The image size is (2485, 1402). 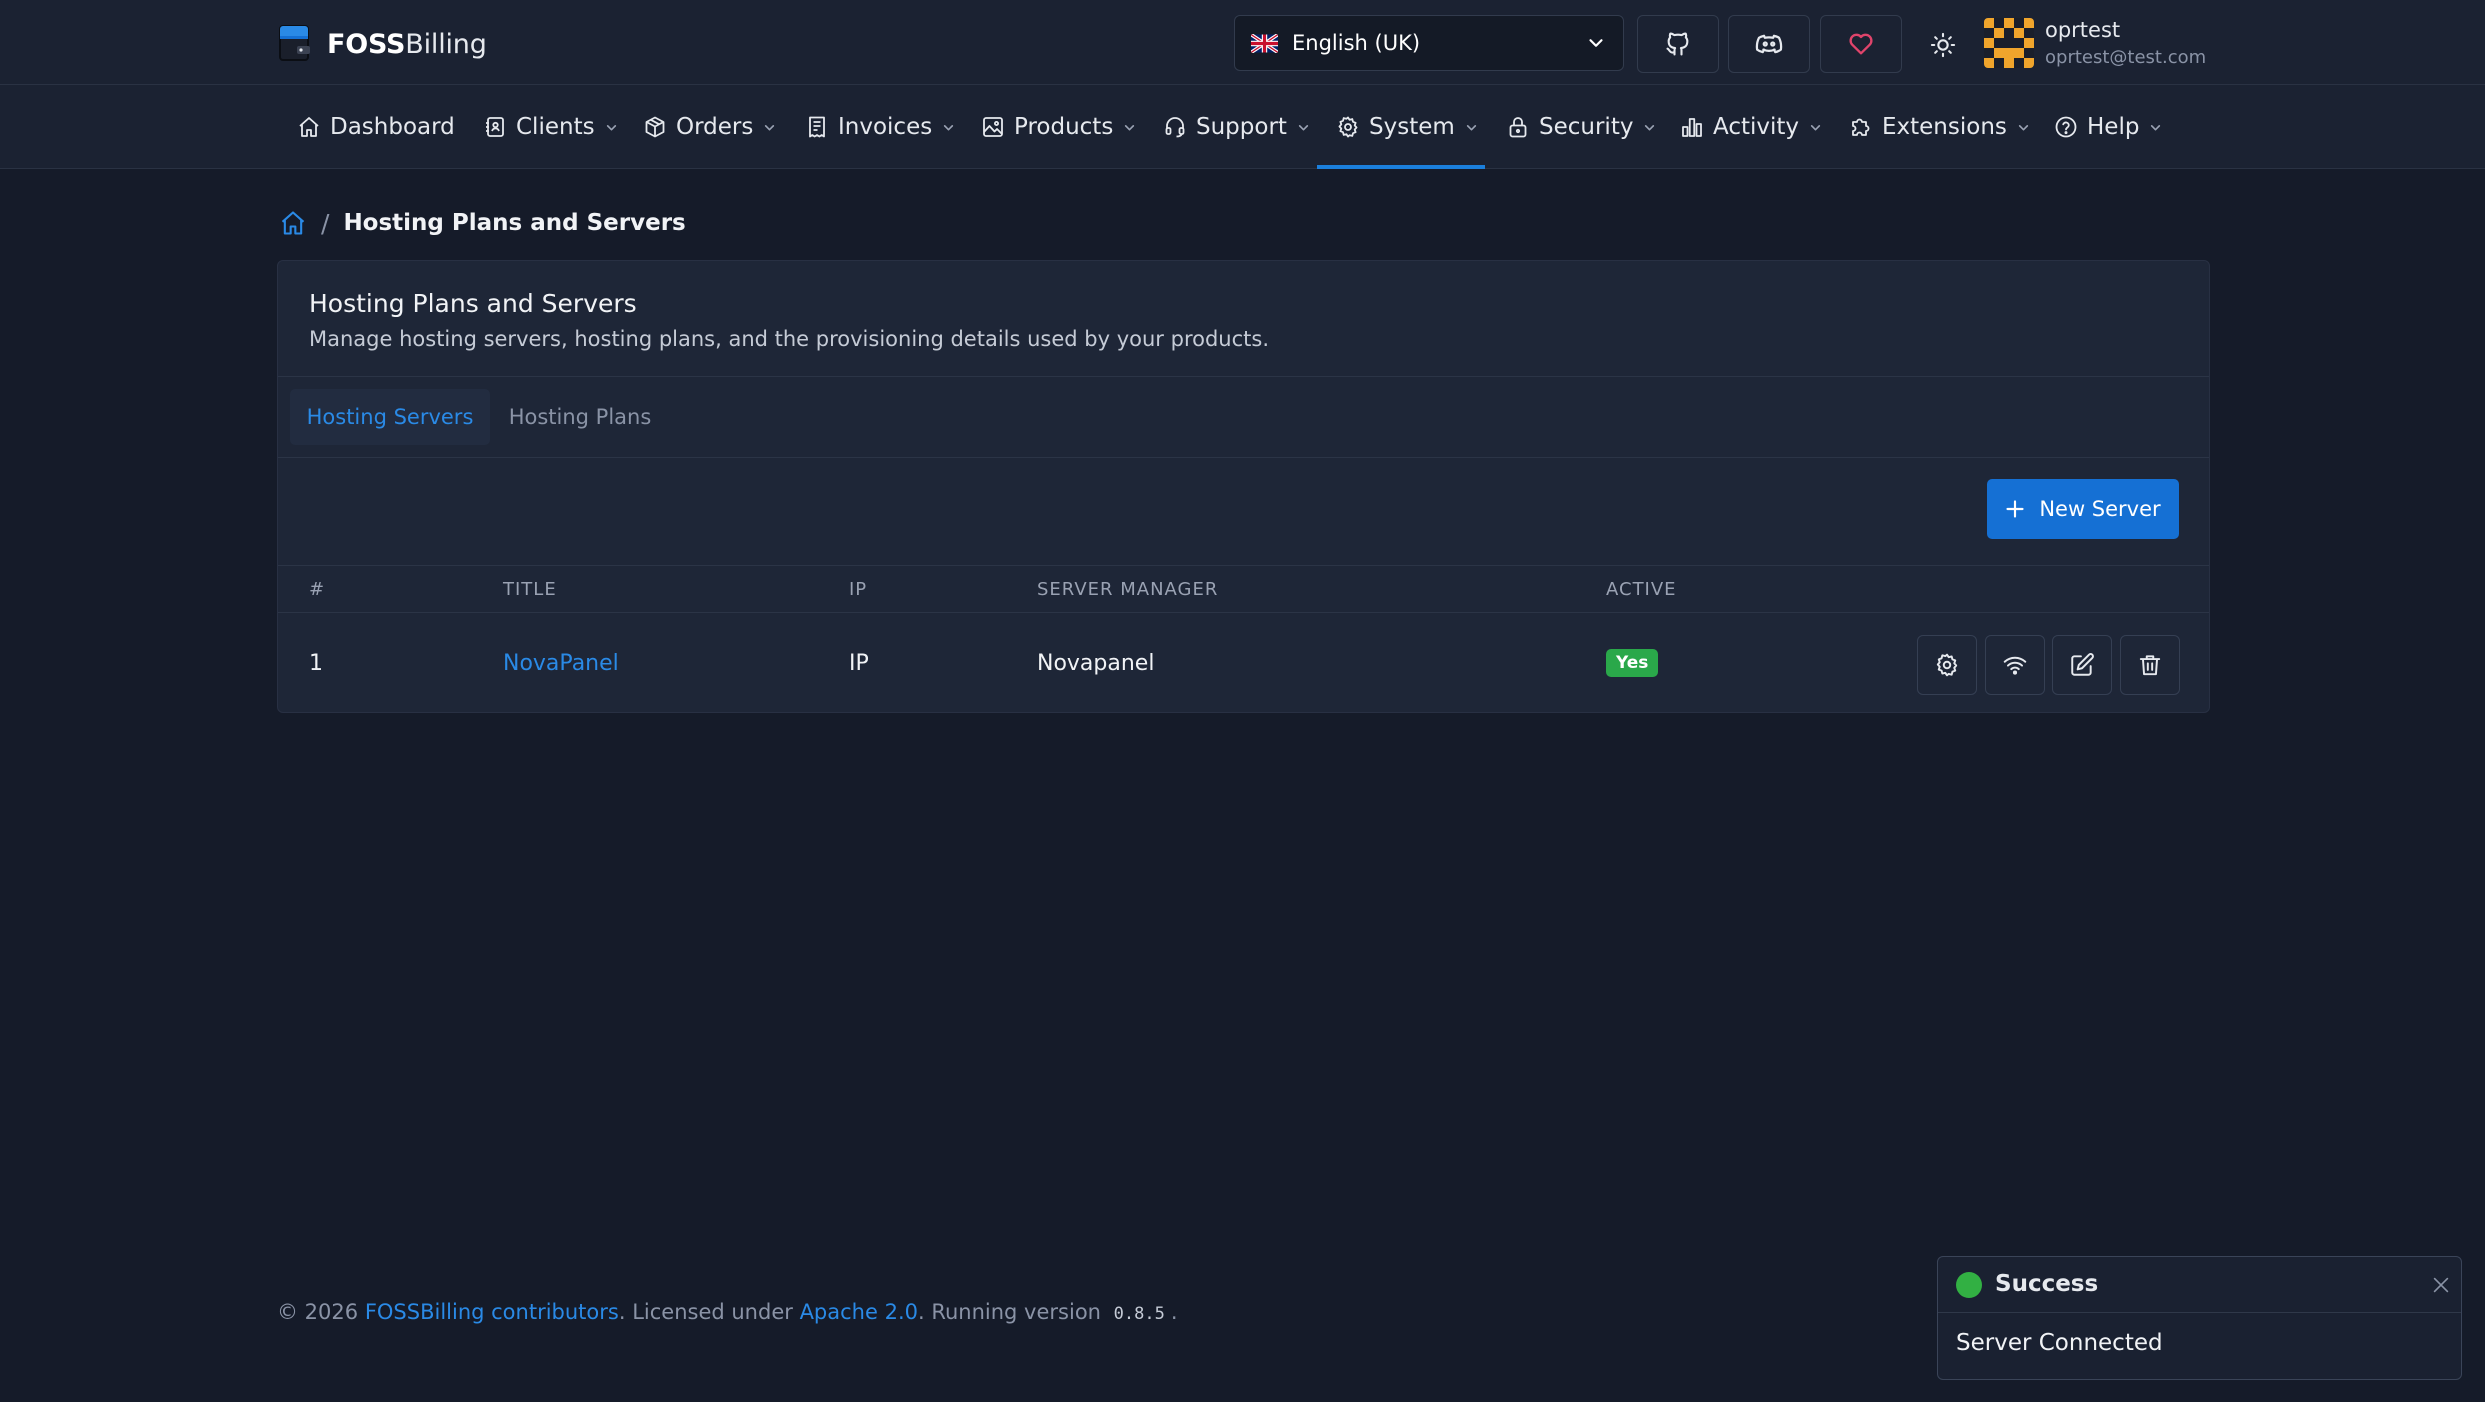 What do you see at coordinates (550, 127) in the screenshot?
I see `nav-item-clients: Clients` at bounding box center [550, 127].